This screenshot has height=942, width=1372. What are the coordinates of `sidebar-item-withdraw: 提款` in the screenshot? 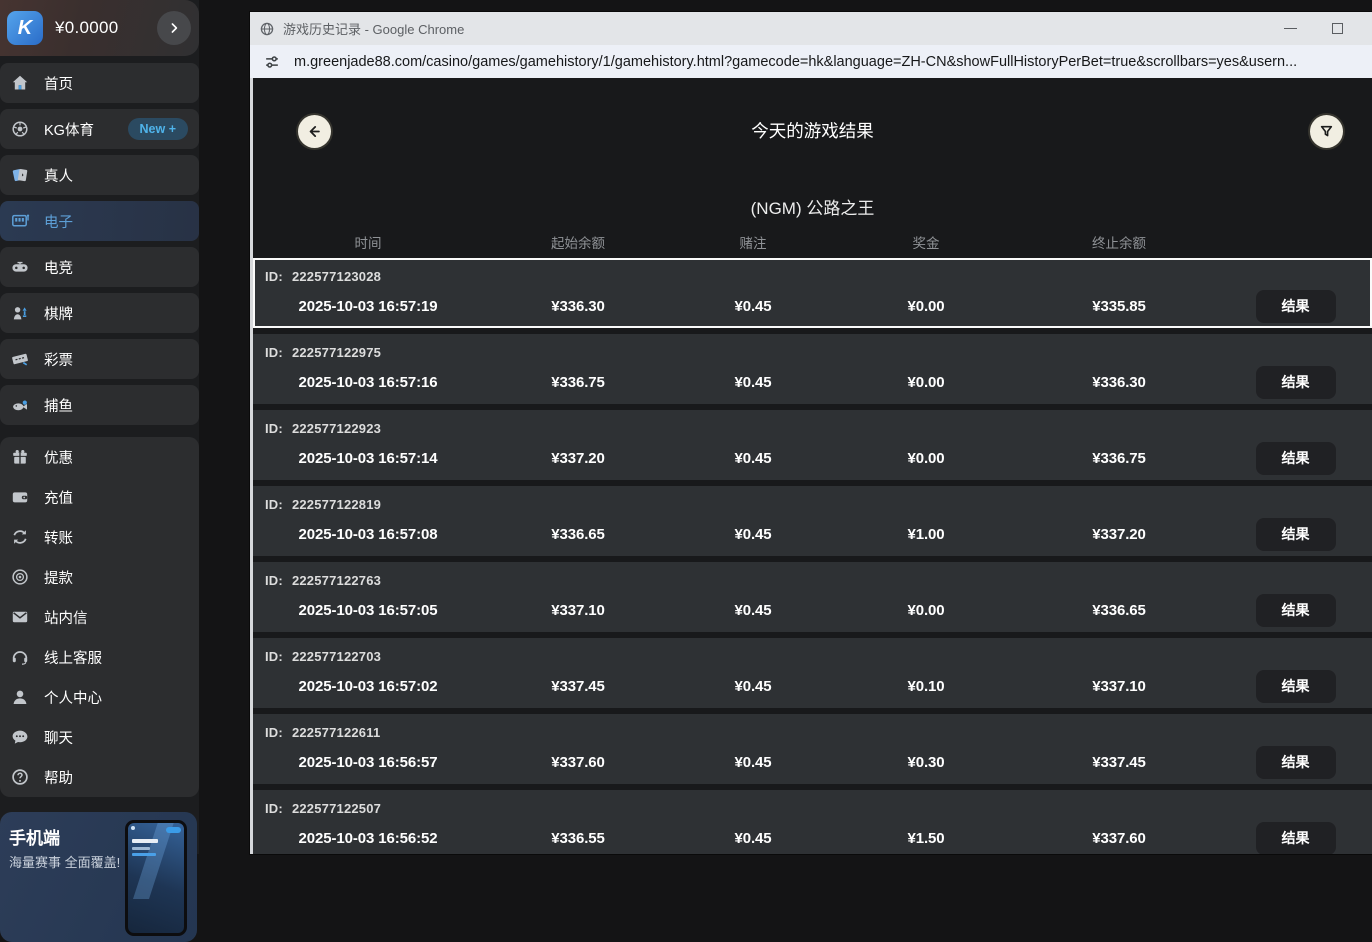 It's located at (99, 577).